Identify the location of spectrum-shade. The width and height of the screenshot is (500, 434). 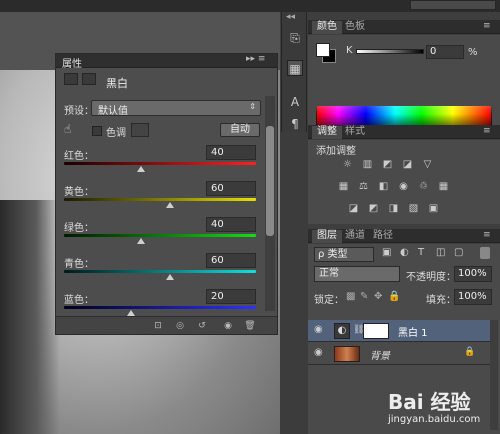
(404, 116).